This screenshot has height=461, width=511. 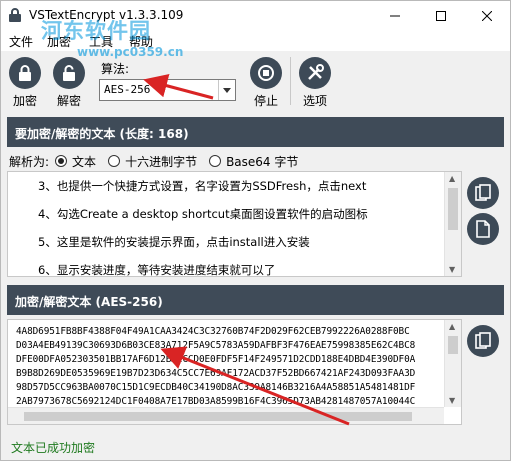 I want to click on radio-label: 文本, so click(x=84, y=161).